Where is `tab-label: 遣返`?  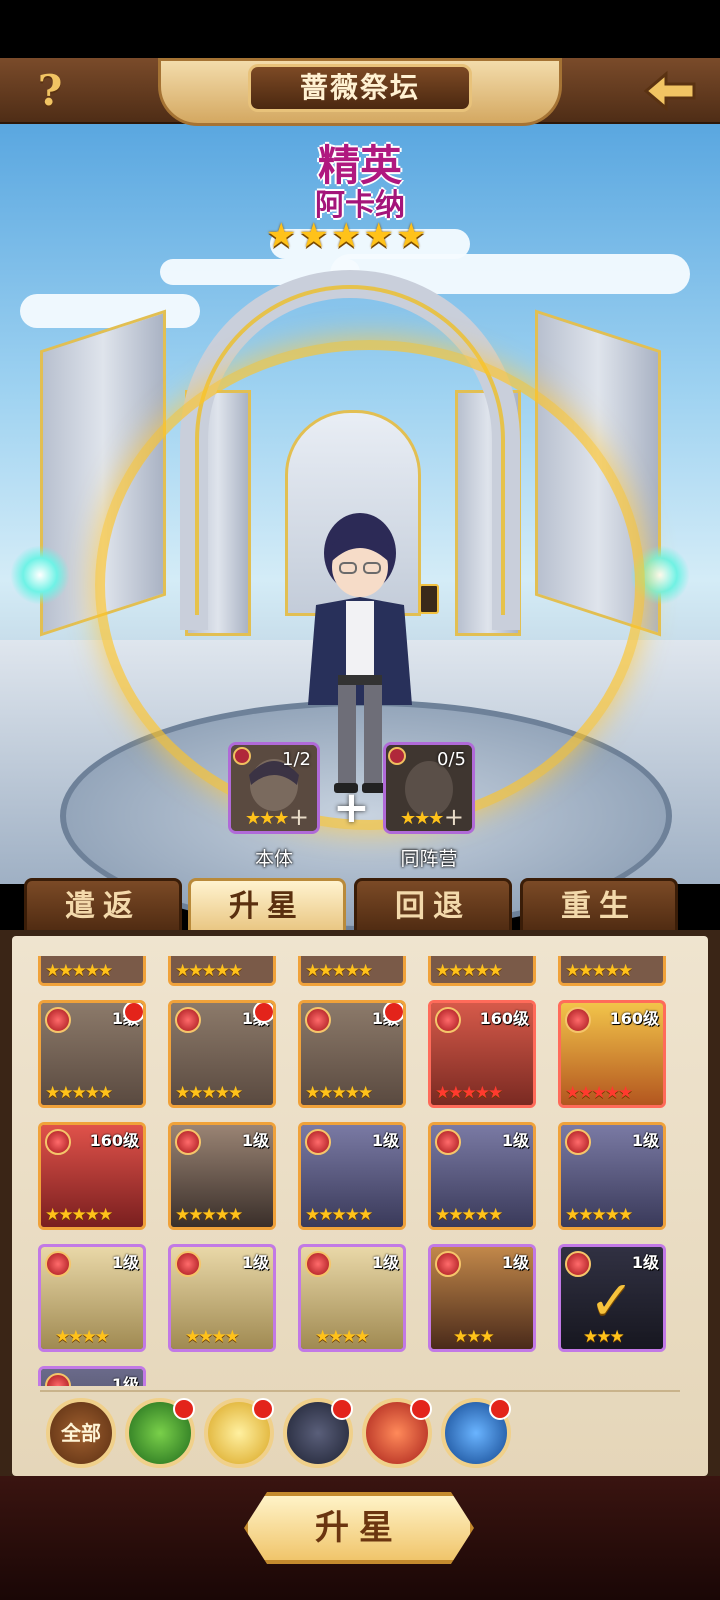 tab-label: 遣返 is located at coordinates (103, 906).